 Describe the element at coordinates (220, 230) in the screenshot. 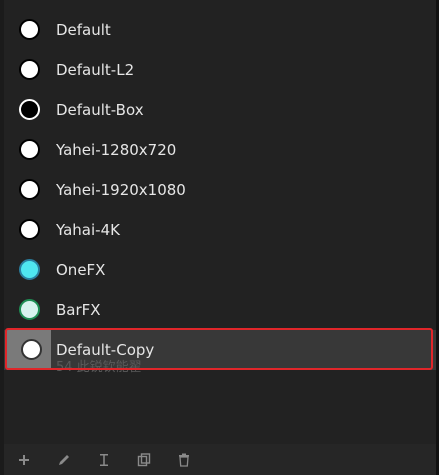

I see `list-item: Yahai-4K` at that location.